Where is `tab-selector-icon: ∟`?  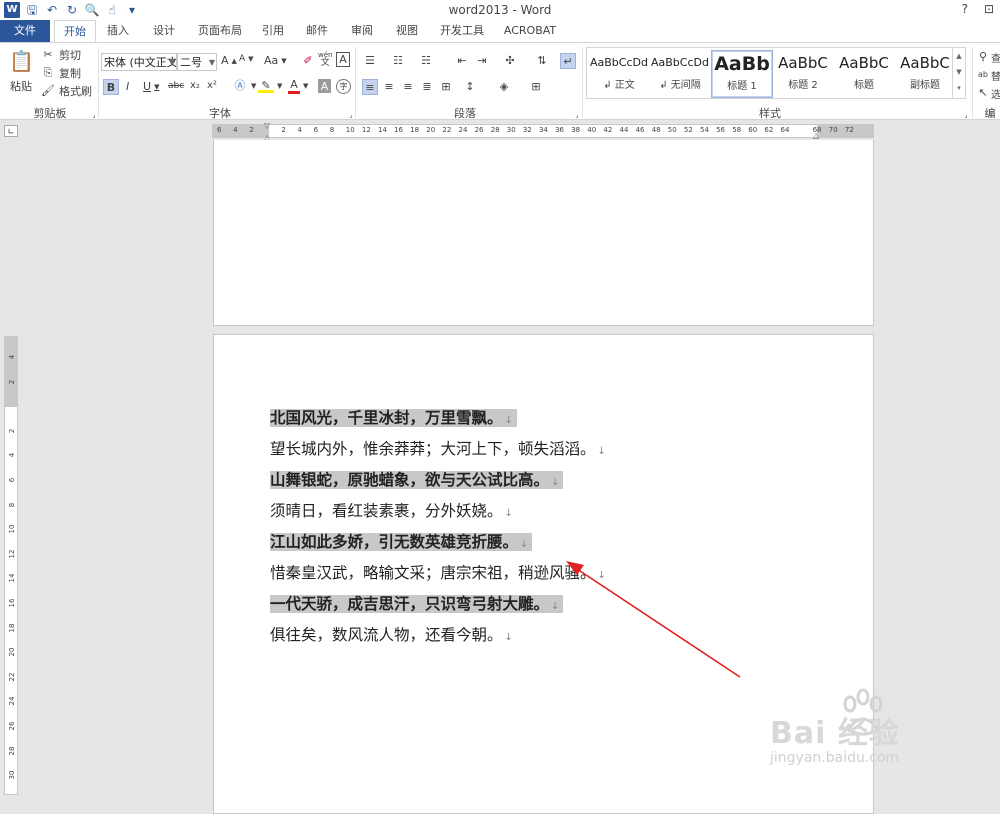 tab-selector-icon: ∟ is located at coordinates (11, 131).